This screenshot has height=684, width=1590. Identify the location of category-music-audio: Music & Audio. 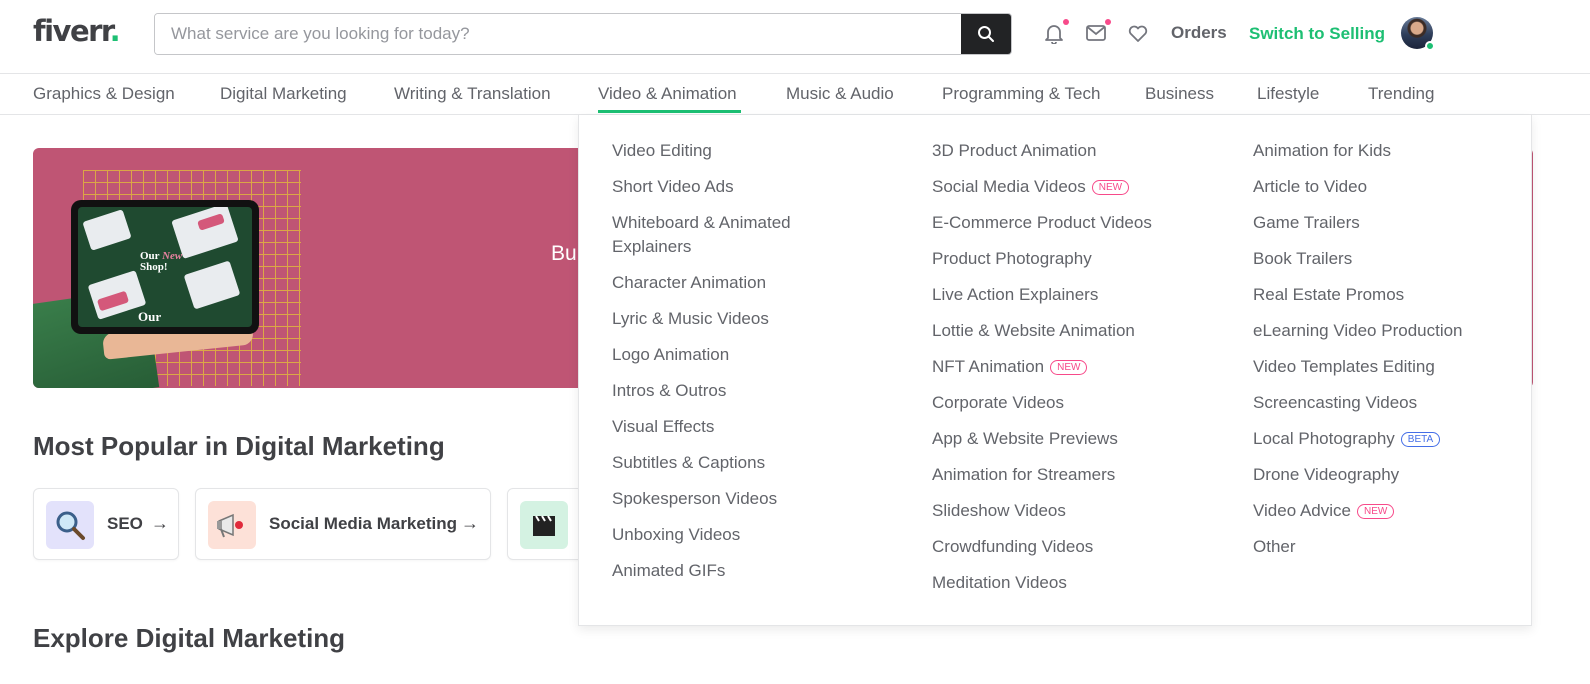
(840, 94).